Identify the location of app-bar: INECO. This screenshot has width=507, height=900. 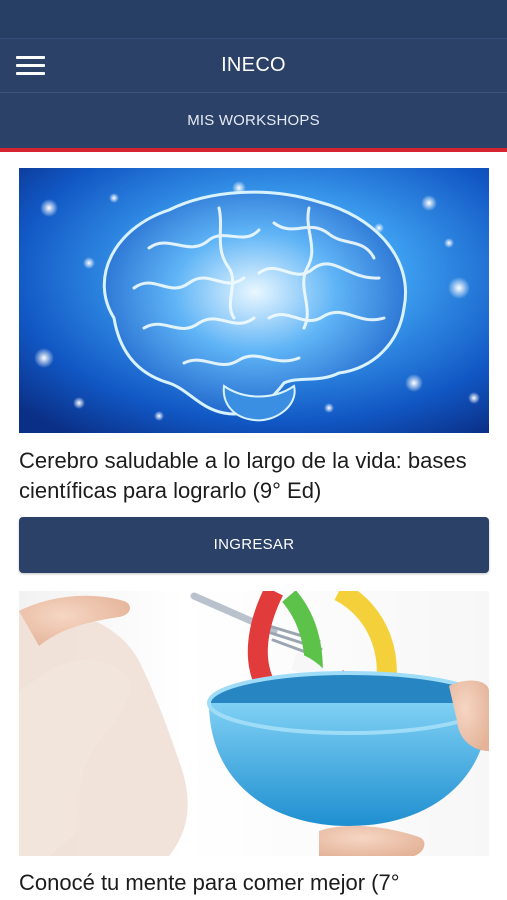
(253, 65).